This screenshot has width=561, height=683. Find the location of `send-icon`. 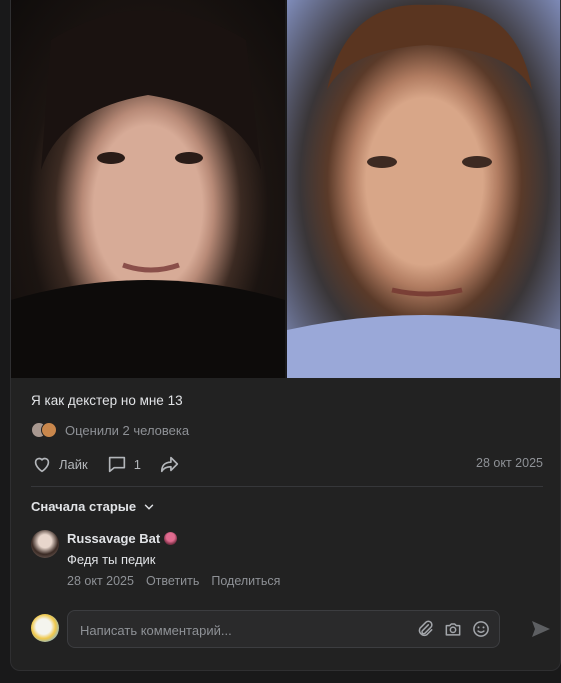

send-icon is located at coordinates (541, 629).